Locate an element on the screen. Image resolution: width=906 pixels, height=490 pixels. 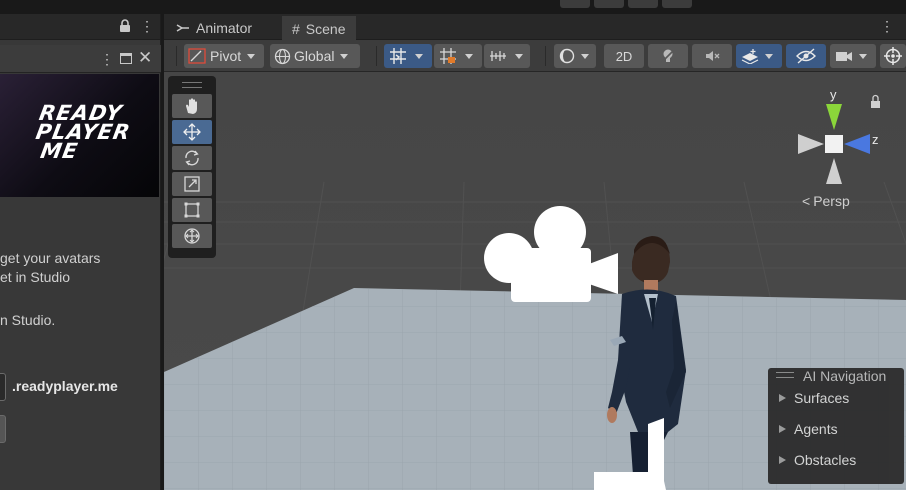
ai-nav-item-obstacles: Obstacles is located at coordinates (817, 460).